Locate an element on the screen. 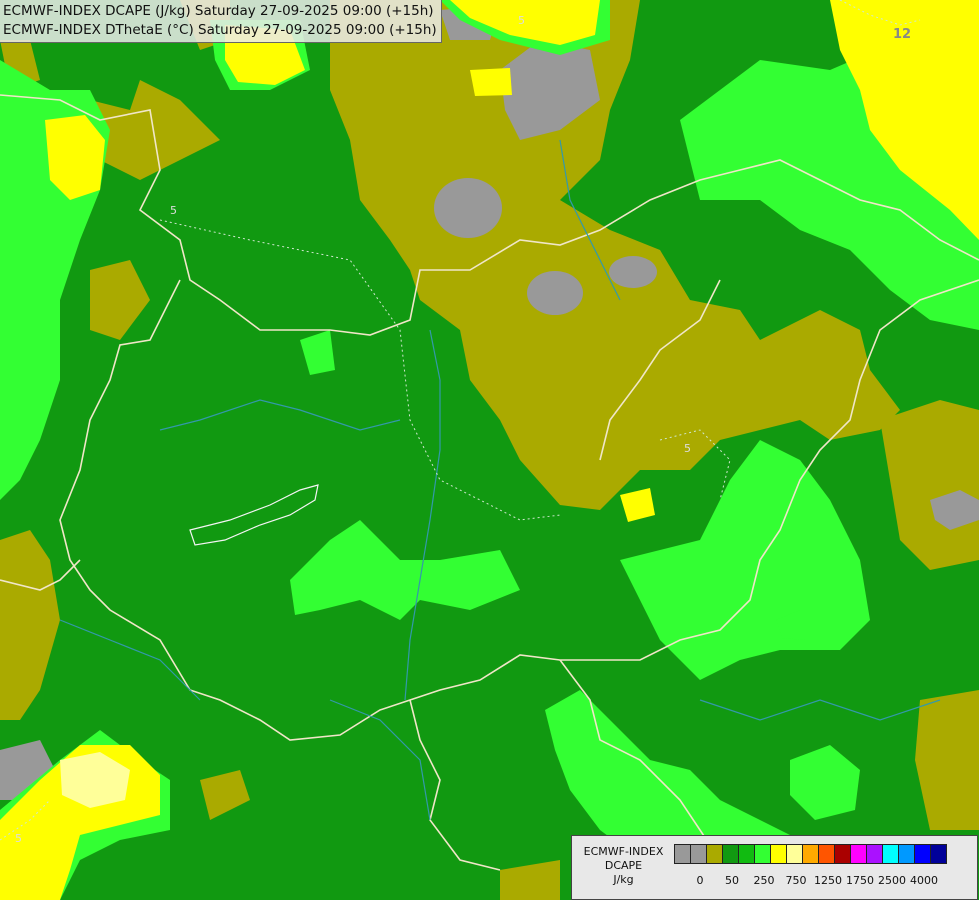 The image size is (979, 900). legend-tick-label: 1250 is located at coordinates (828, 880).